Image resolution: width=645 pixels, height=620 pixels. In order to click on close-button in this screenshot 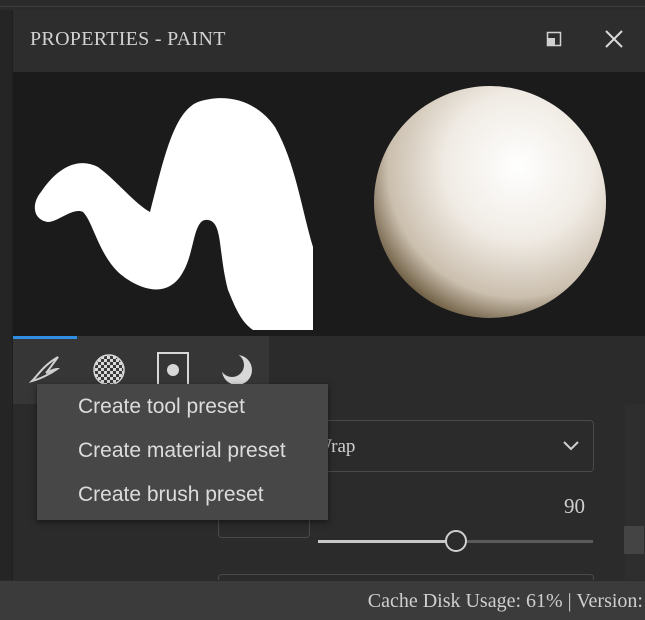, I will do `click(614, 39)`.